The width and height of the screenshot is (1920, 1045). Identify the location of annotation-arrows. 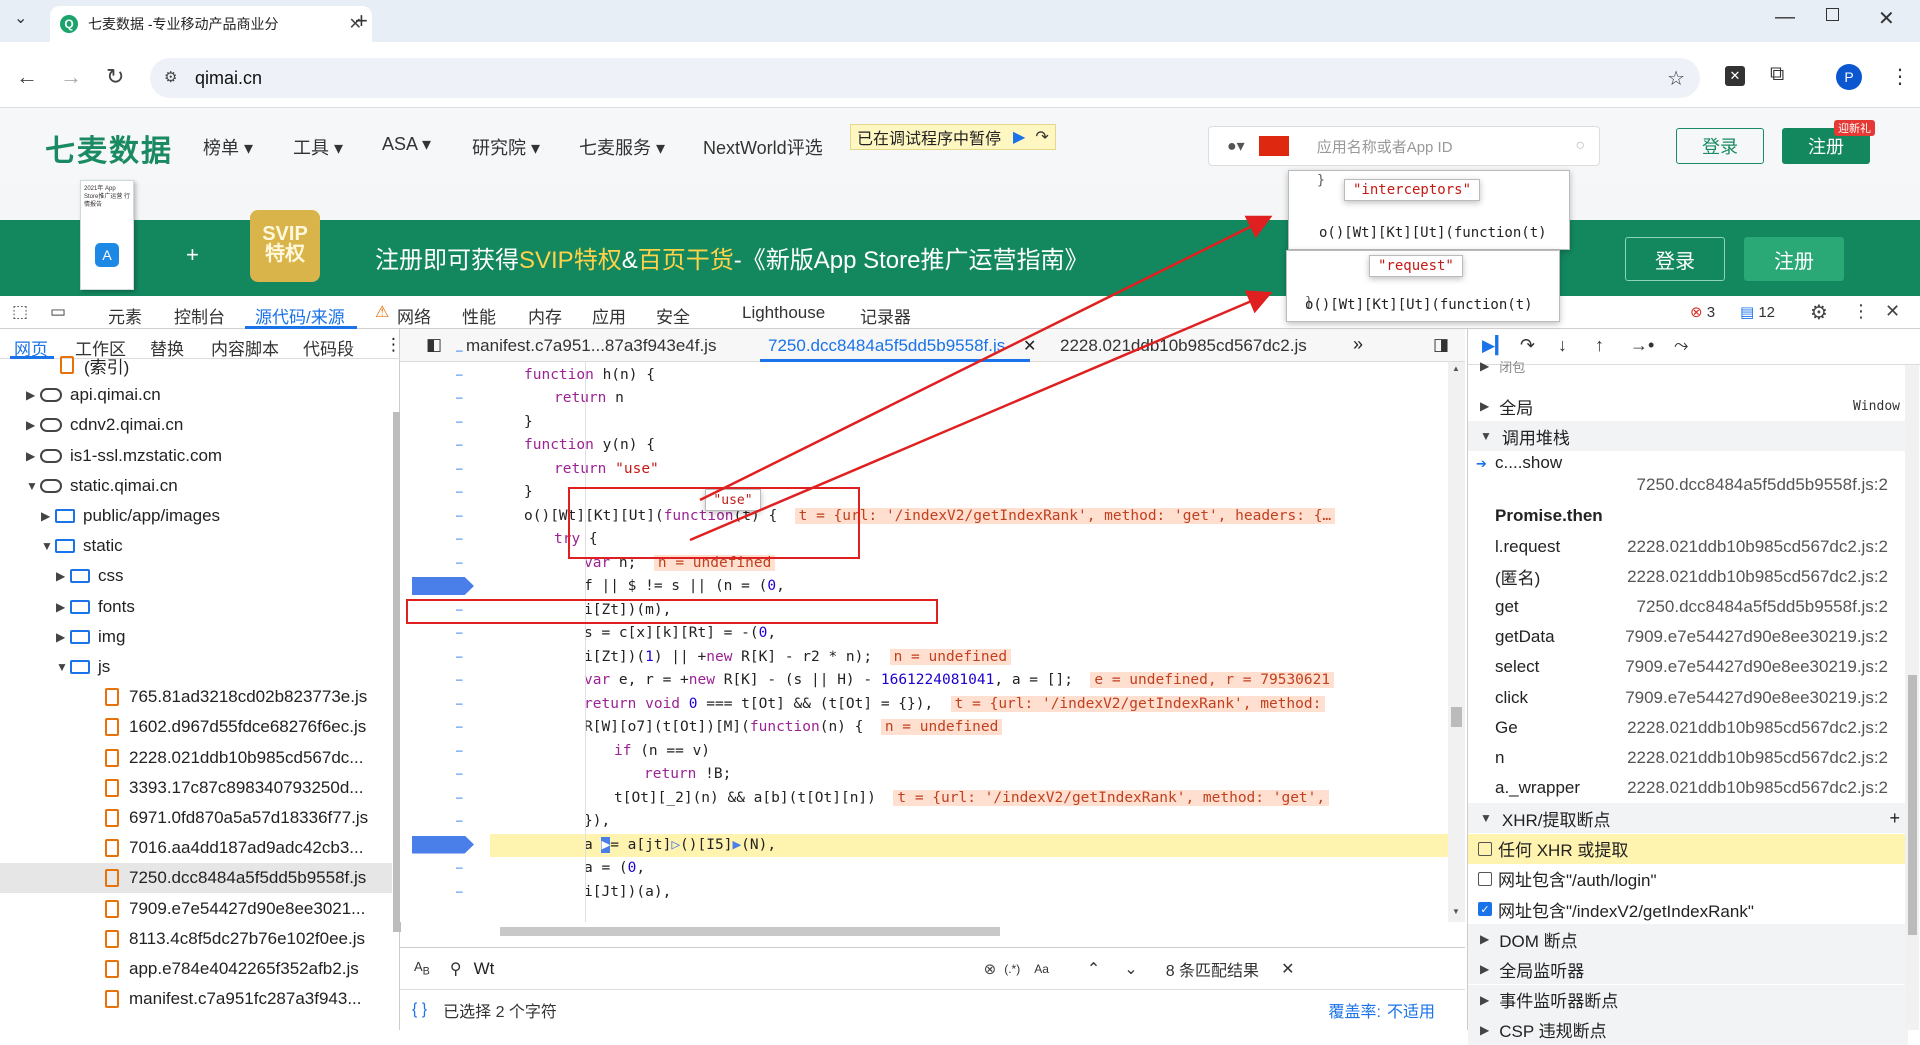
(981, 378).